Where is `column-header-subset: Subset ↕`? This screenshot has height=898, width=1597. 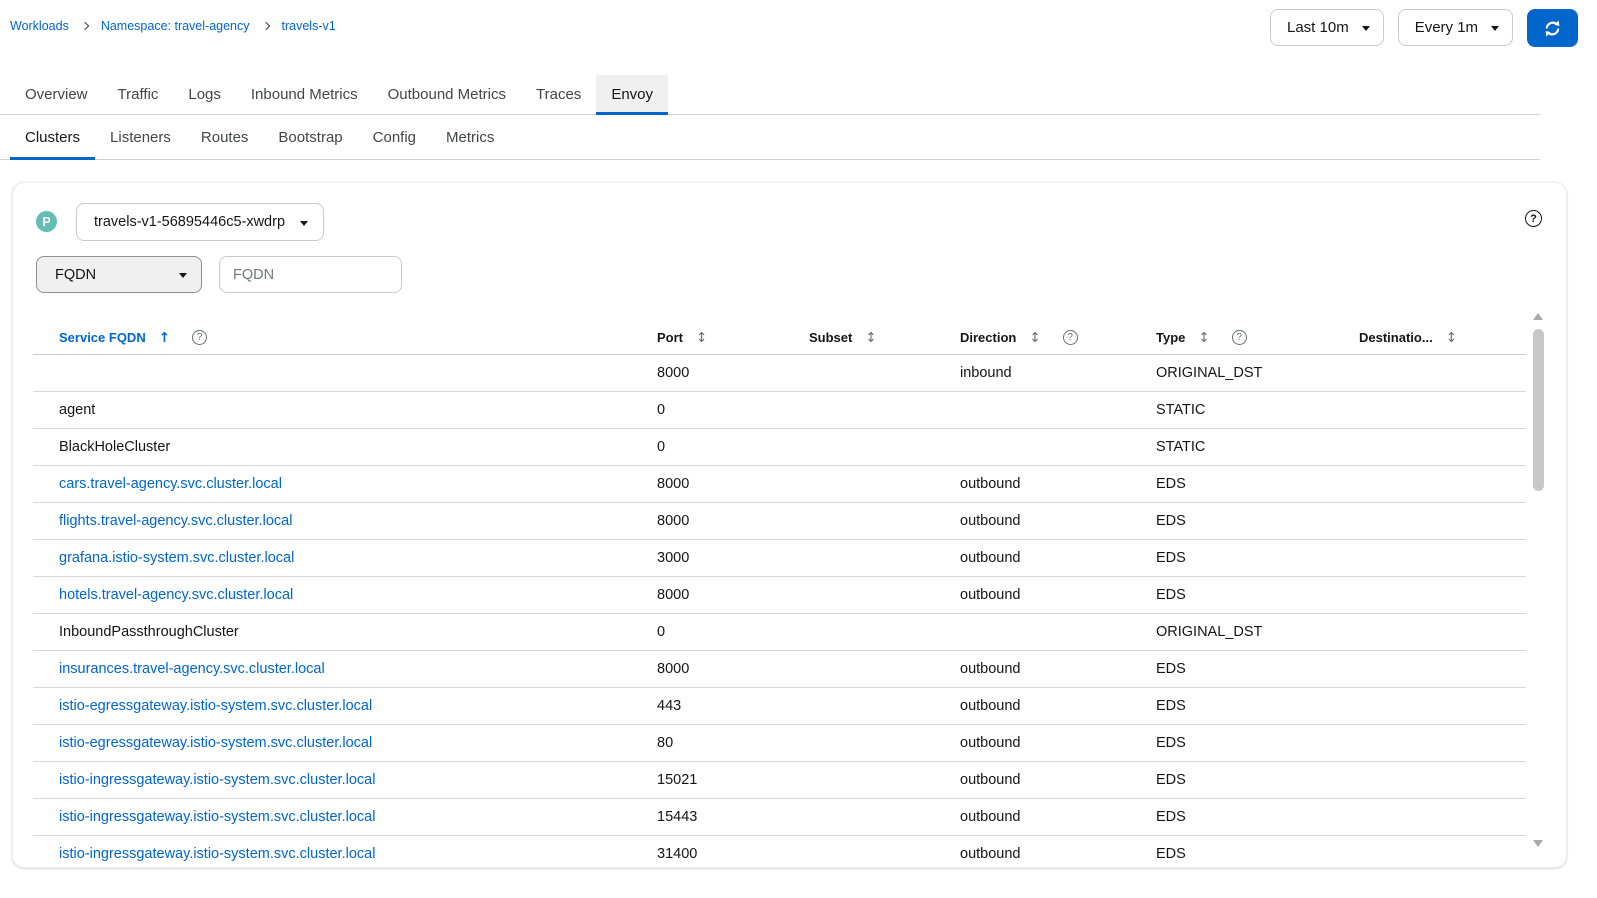
column-header-subset: Subset ↕ is located at coordinates (876, 338).